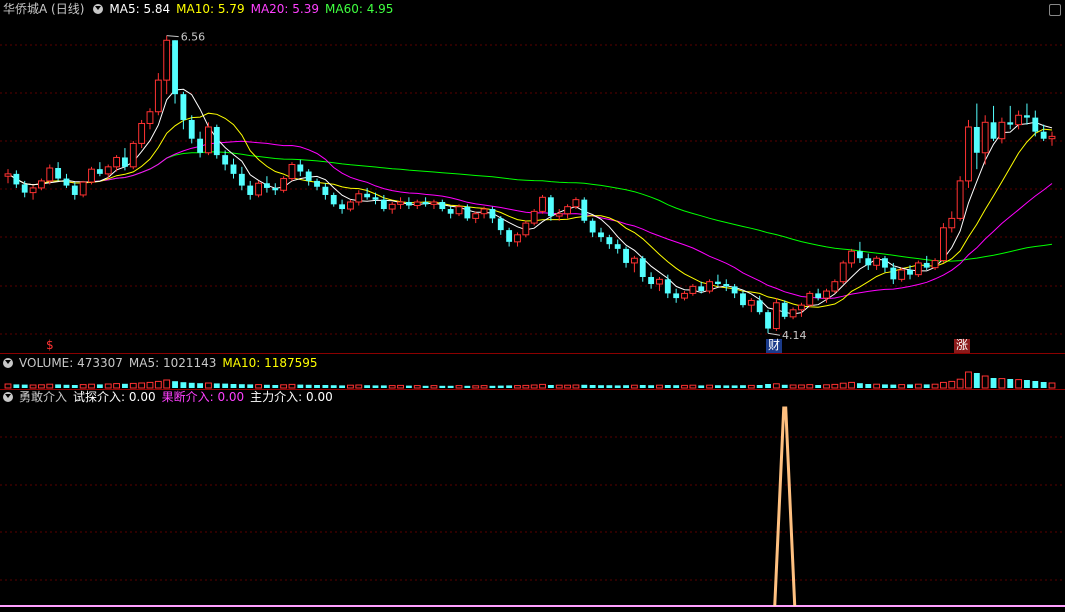 The image size is (1065, 612). What do you see at coordinates (962, 346) in the screenshot?
I see `tag-zhang: 涨` at bounding box center [962, 346].